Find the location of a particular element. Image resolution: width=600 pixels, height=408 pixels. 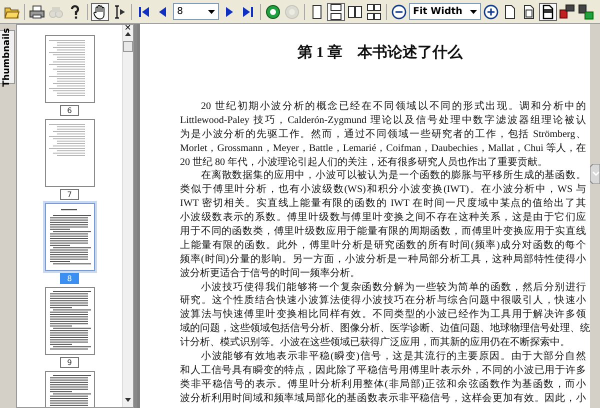

text-line: 计分析、模式识别等。小波在这些领域已获得广泛应用，而其新的应用仍在不断探索中。 is located at coordinates (375, 343).